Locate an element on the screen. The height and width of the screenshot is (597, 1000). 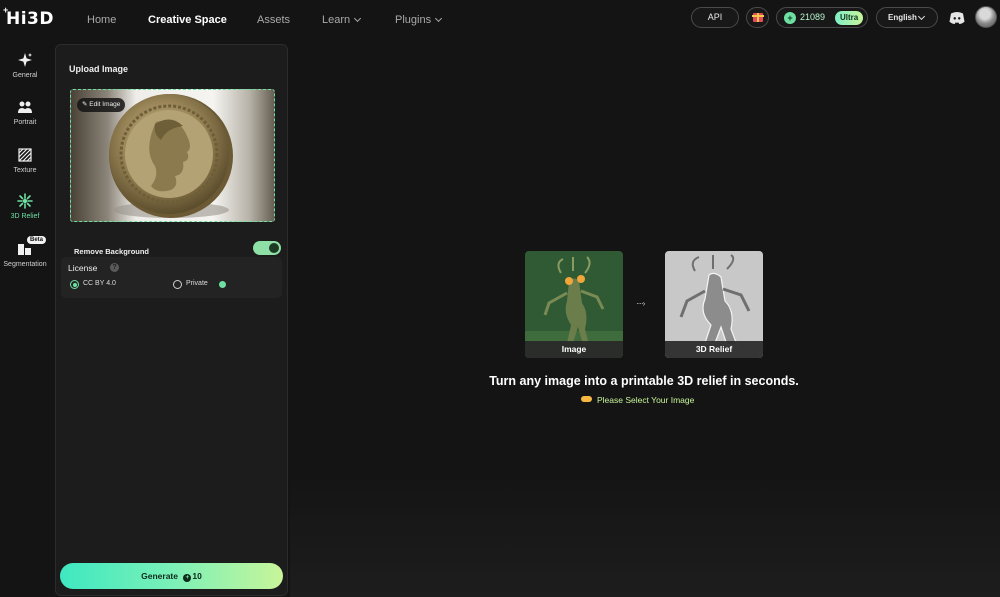
edit-image-button: ✎ Edit Image is located at coordinates (101, 105).